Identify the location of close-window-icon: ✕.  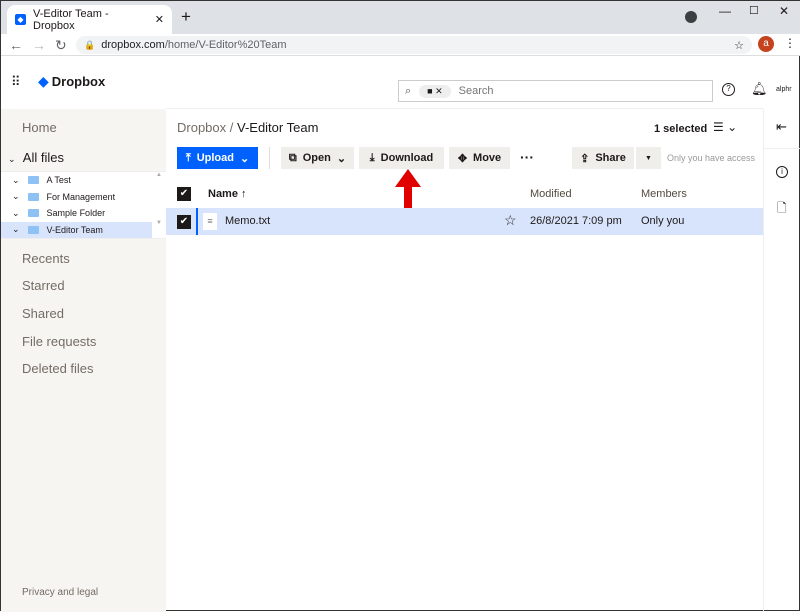
(784, 11).